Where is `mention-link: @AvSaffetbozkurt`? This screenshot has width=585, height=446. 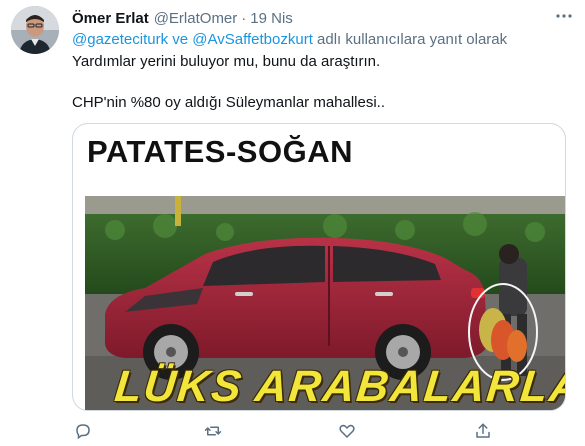
mention-link: @AvSaffetbozkurt is located at coordinates (252, 39).